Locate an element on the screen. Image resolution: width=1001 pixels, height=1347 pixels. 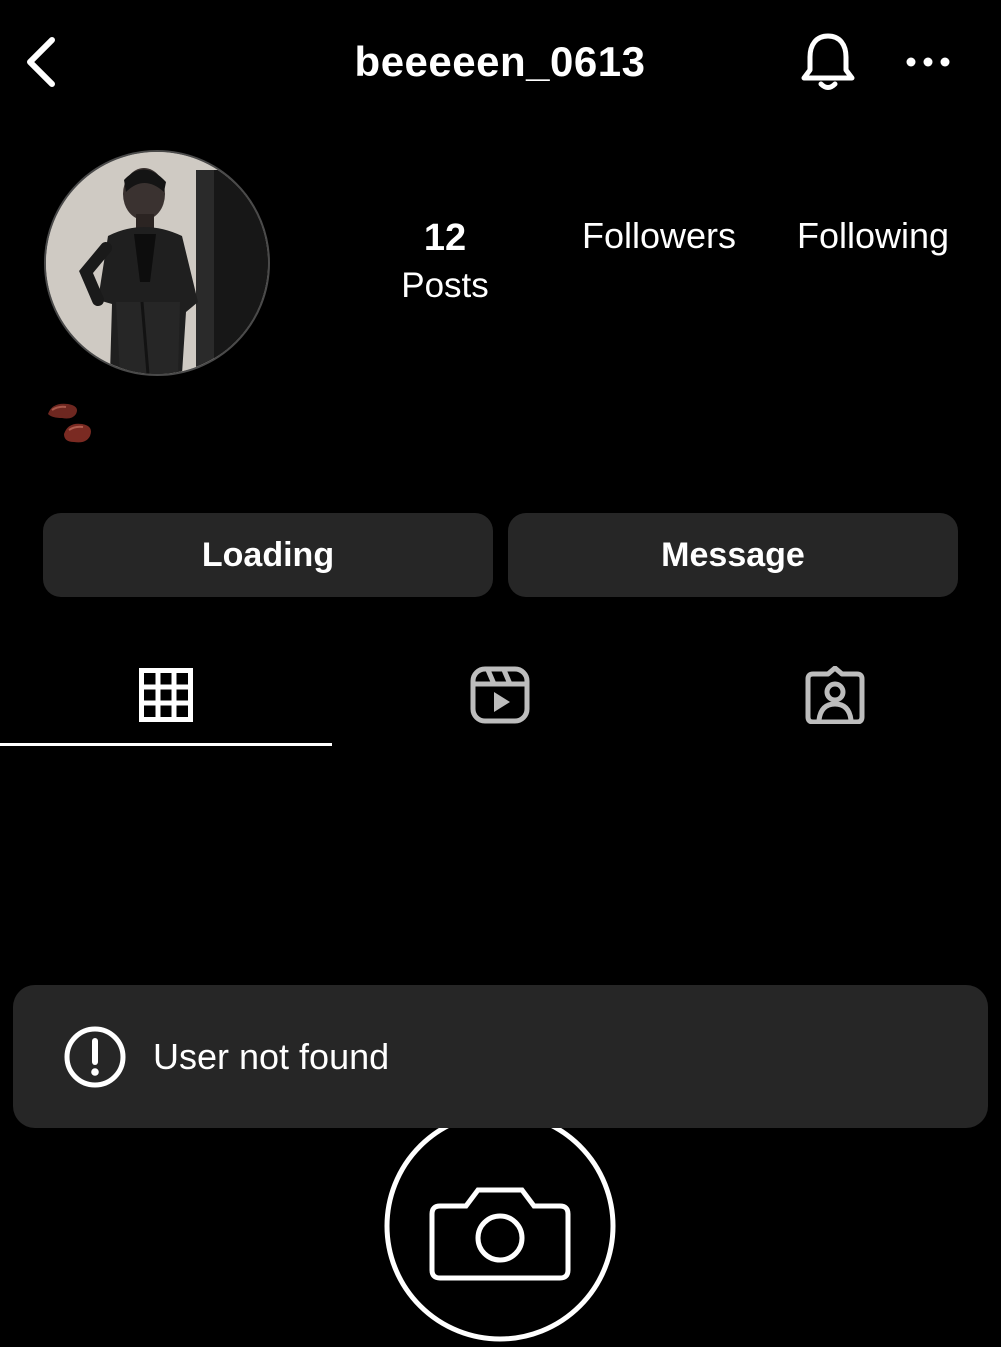
grid-icon is located at coordinates (166, 695).